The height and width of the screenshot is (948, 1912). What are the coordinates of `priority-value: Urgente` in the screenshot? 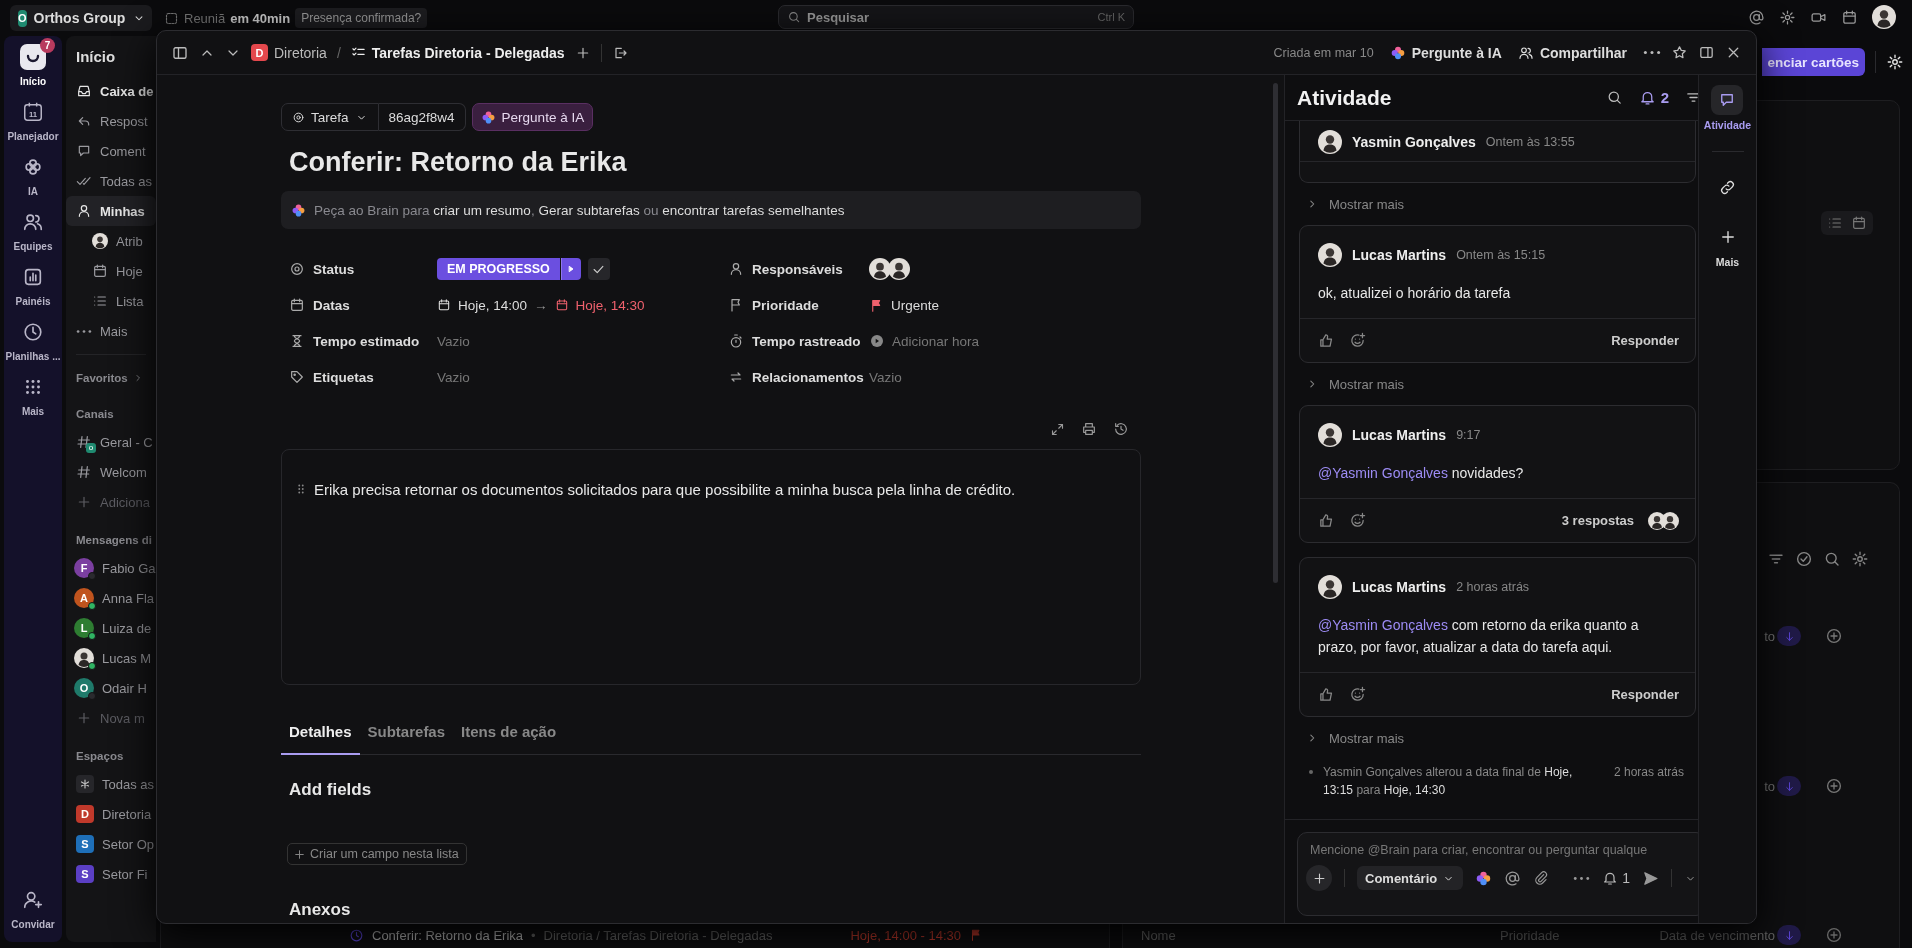 It's located at (915, 305).